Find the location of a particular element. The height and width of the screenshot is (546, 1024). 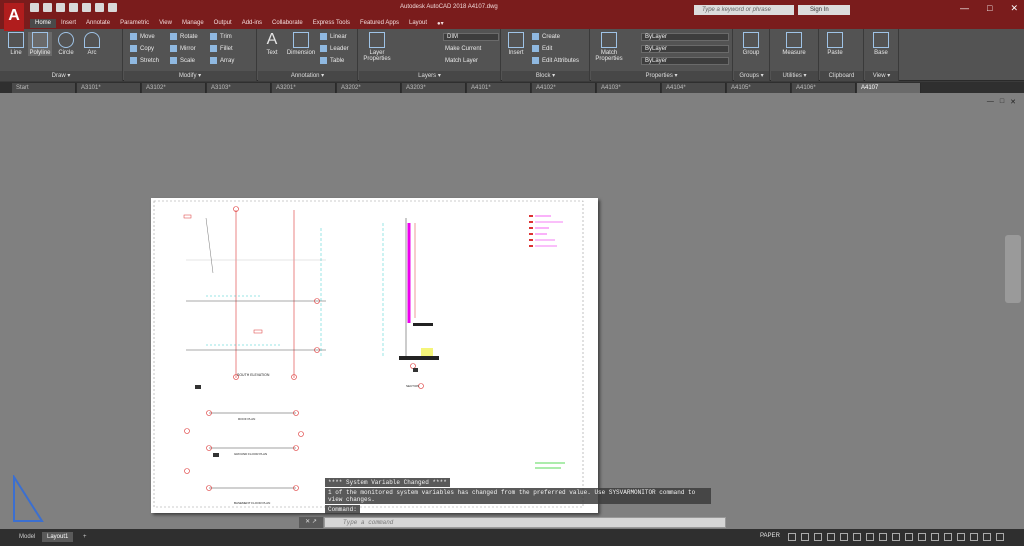

file-tab-a4105: A4105* is located at coordinates (759, 88).